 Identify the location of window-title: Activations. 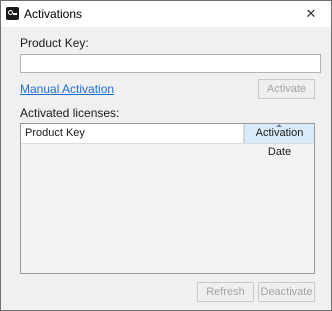
(53, 14).